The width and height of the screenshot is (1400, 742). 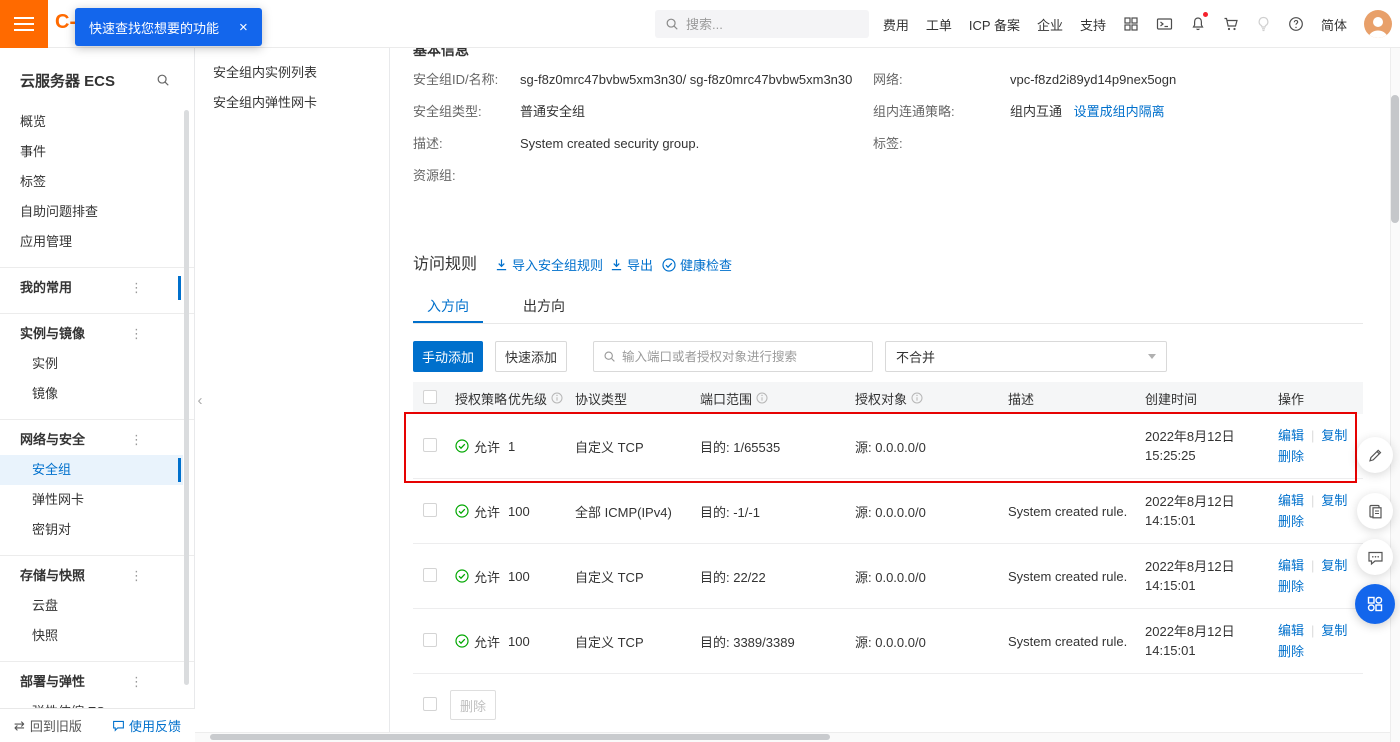 What do you see at coordinates (91, 606) in the screenshot?
I see `sidebar-item-disks: 云盘` at bounding box center [91, 606].